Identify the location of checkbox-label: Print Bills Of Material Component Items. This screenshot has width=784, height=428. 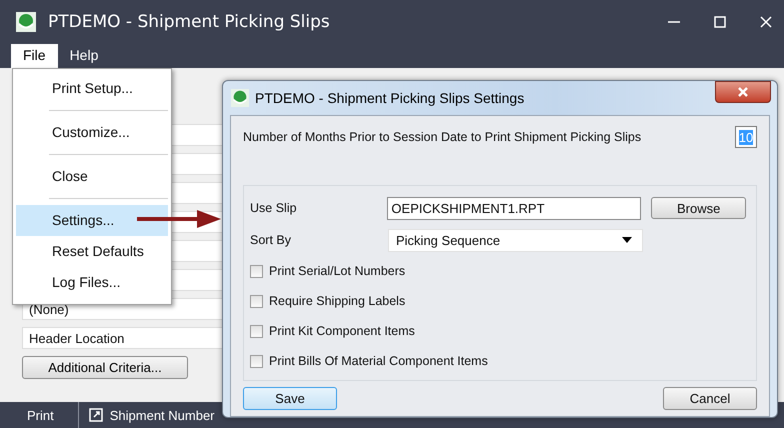
(378, 361).